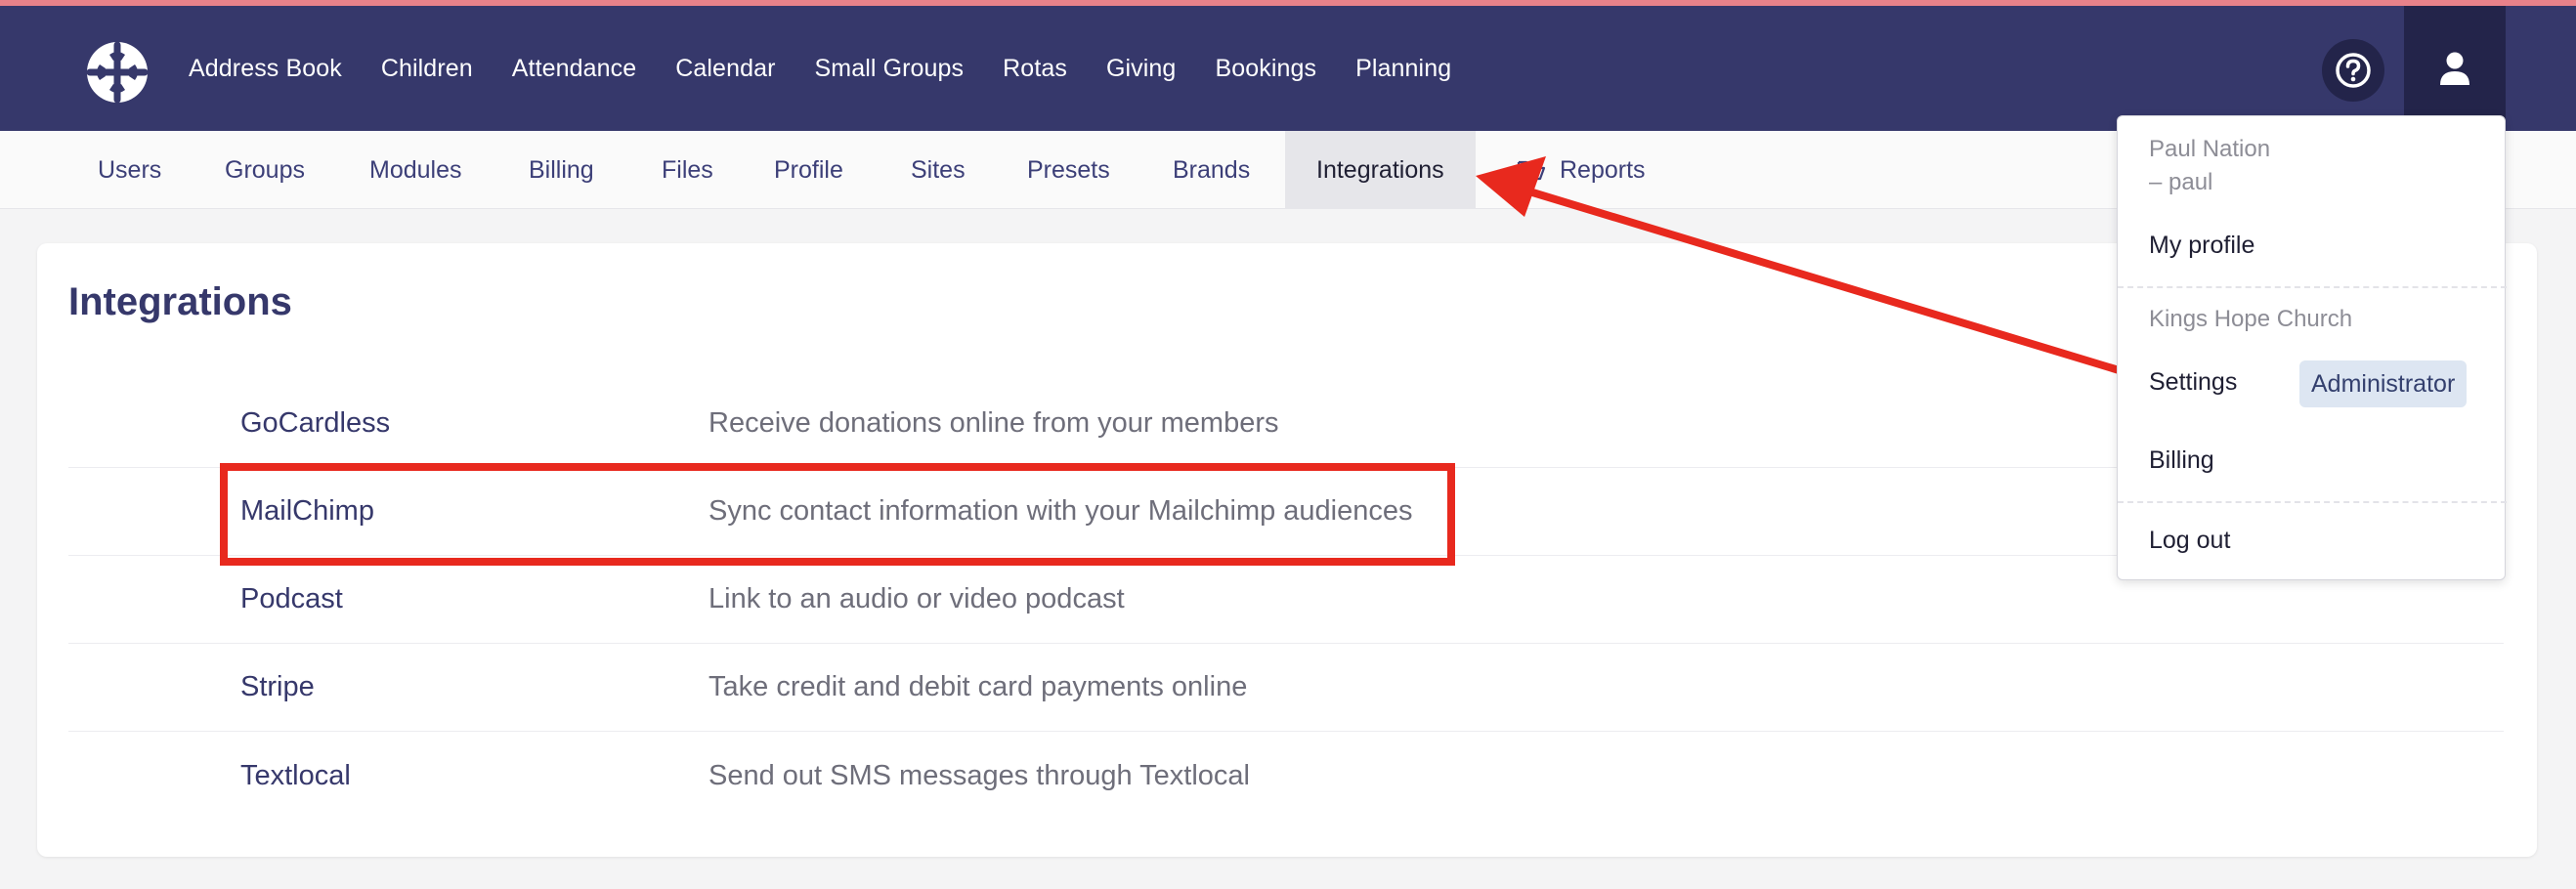 This screenshot has height=889, width=2576. Describe the element at coordinates (1531, 170) in the screenshot. I see `folder-open-icon` at that location.